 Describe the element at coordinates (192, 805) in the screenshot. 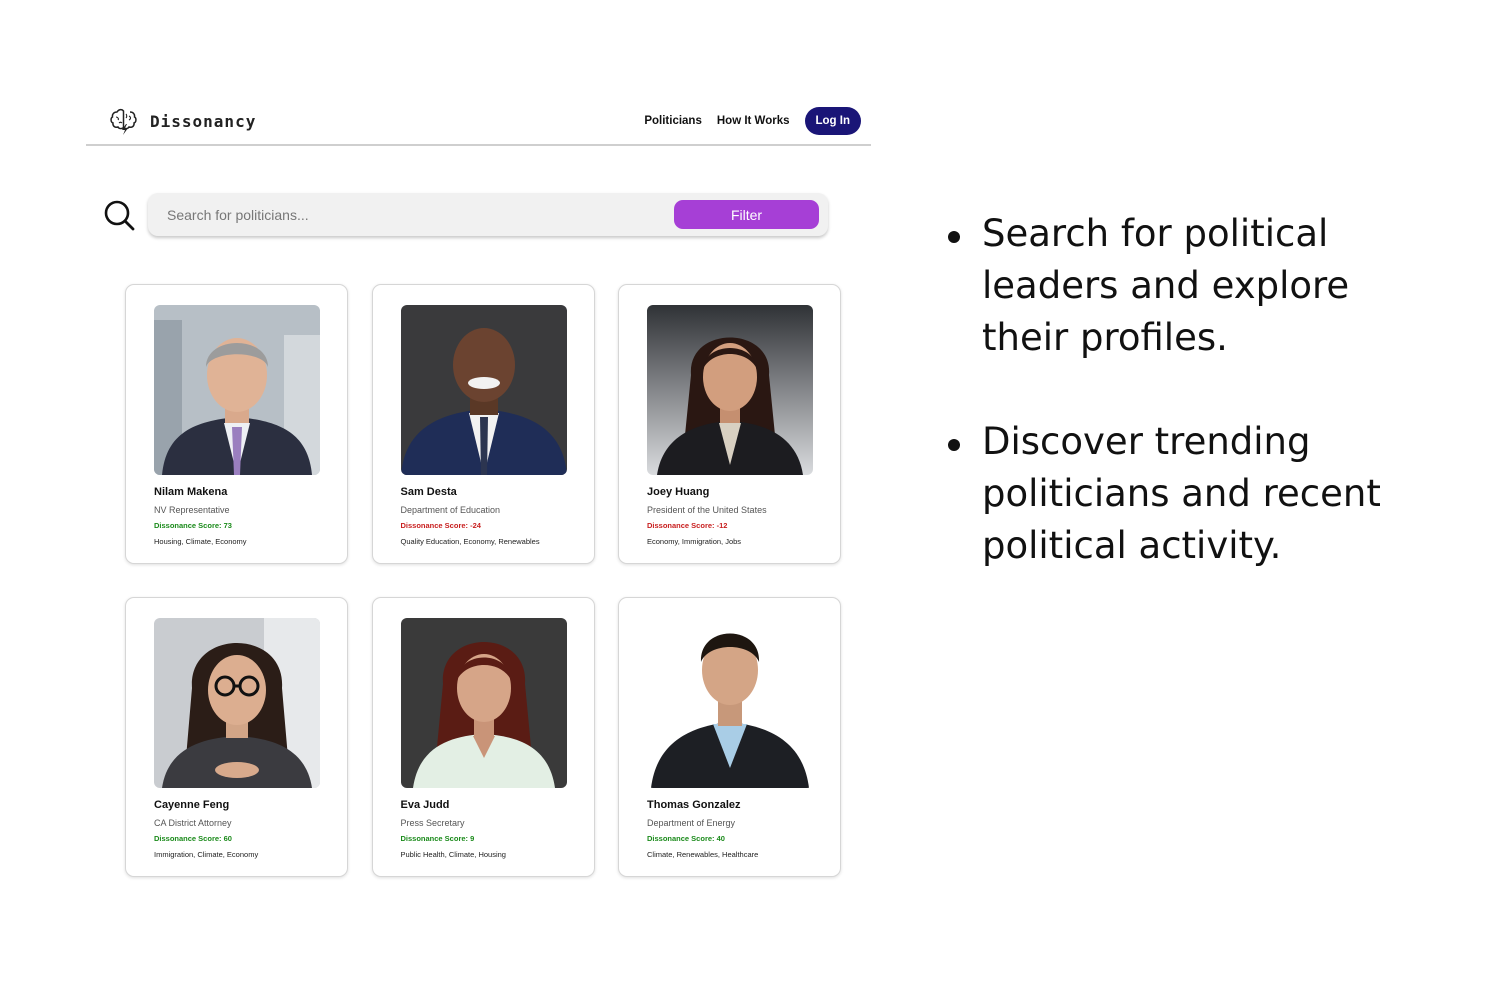

I see `politician-name: Cayenne Feng` at that location.